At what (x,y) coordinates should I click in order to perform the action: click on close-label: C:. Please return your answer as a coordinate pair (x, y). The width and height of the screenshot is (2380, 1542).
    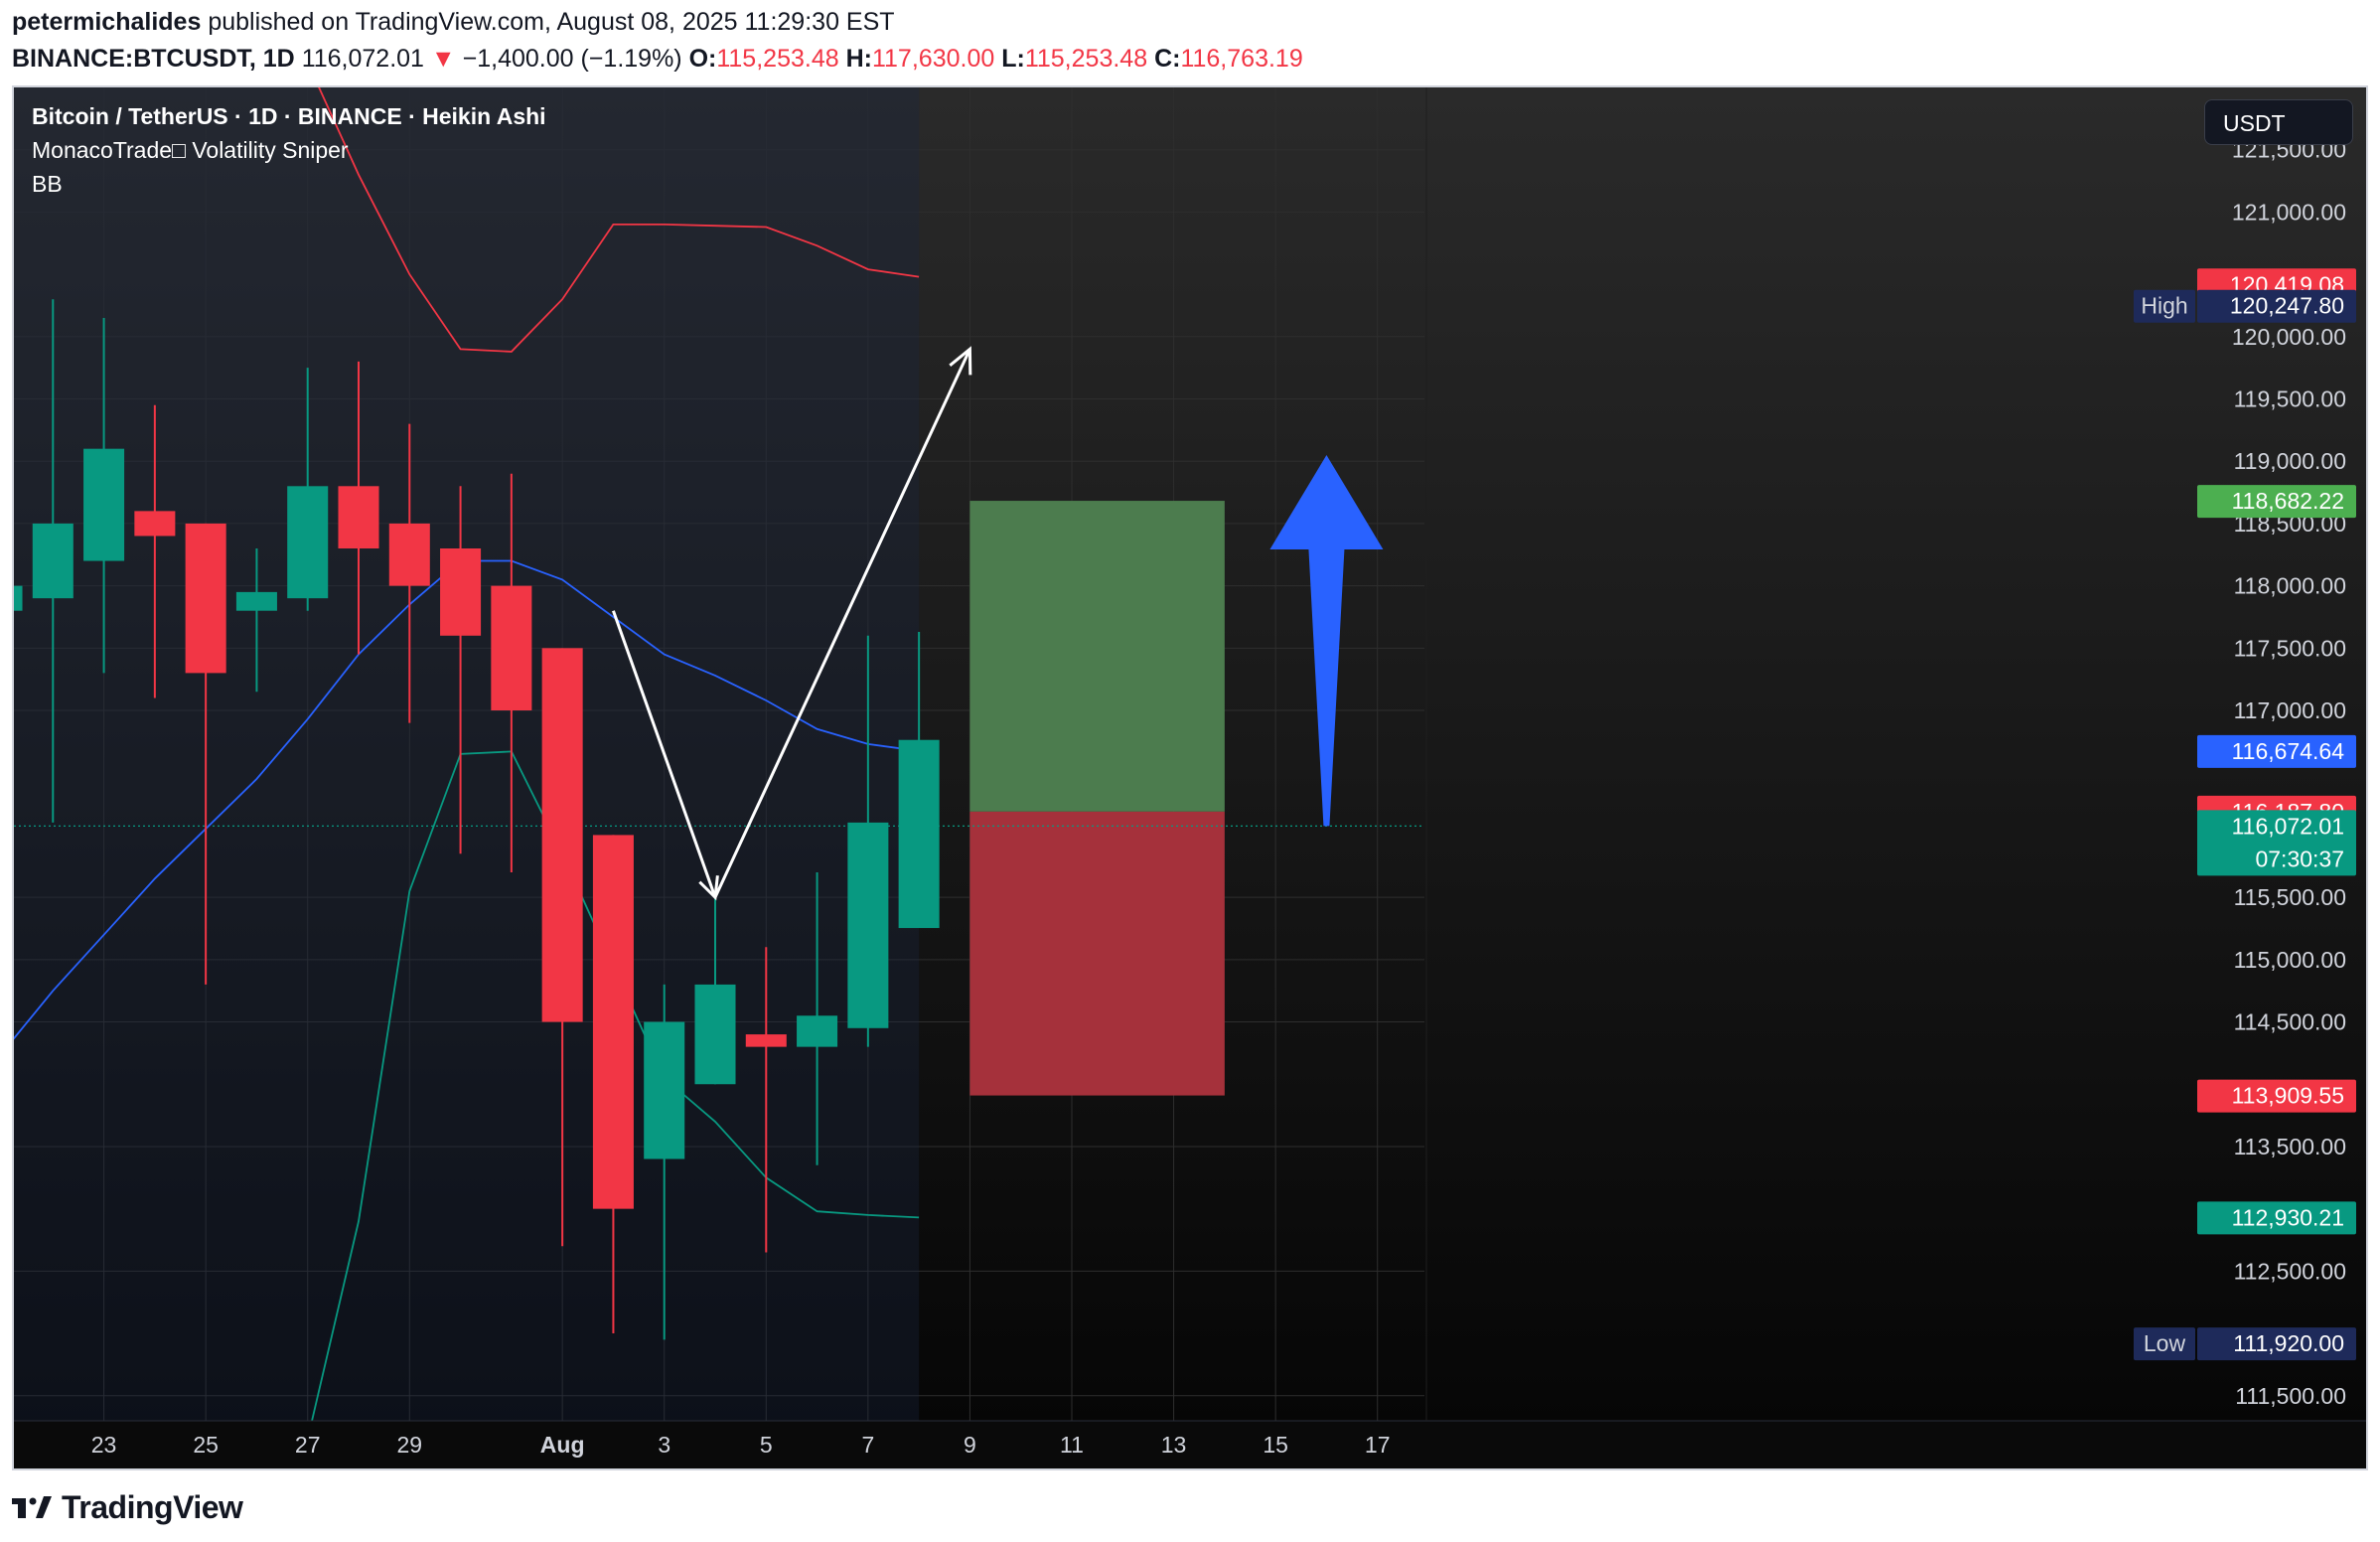
    Looking at the image, I should click on (1167, 59).